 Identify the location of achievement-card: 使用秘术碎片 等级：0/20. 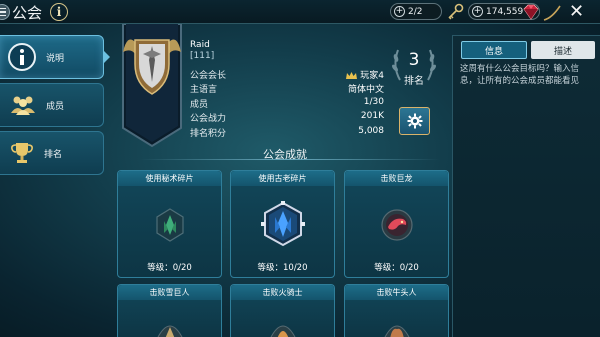
(169, 224).